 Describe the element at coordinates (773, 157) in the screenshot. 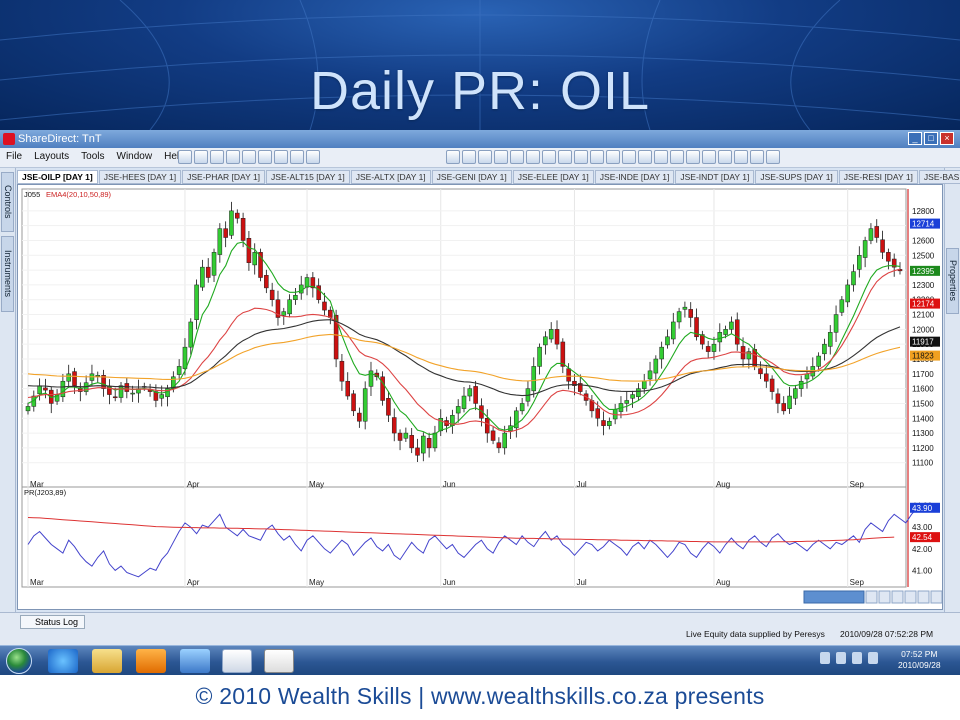

I see `clock-icon` at that location.